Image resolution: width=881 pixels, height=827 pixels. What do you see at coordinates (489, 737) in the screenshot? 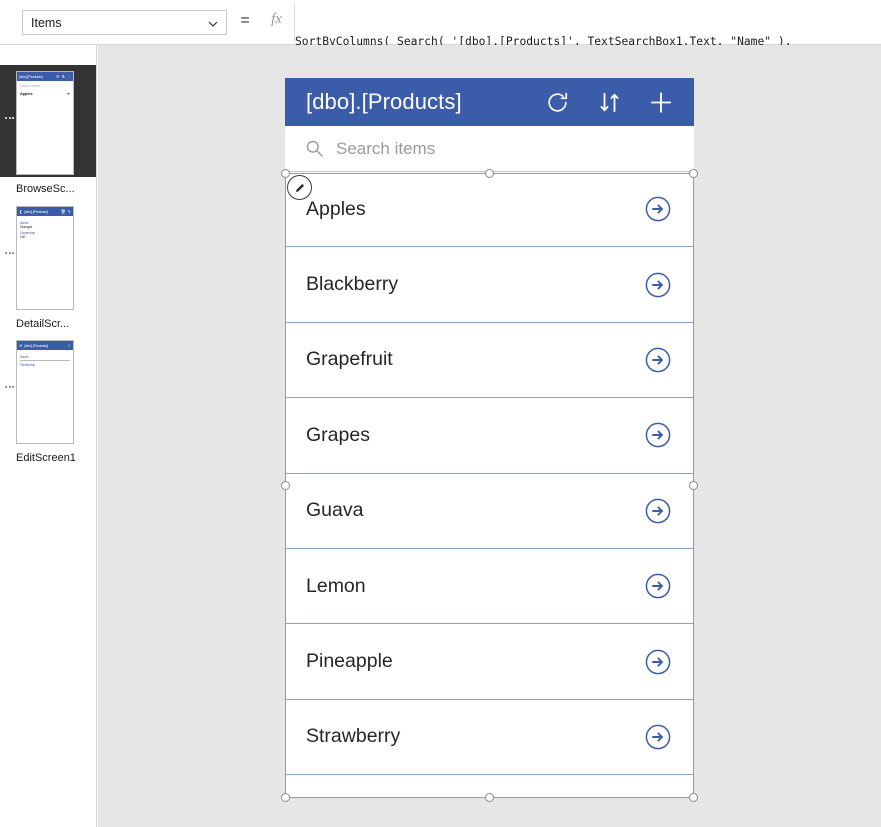
I see `gallery-row: Strawberry` at bounding box center [489, 737].